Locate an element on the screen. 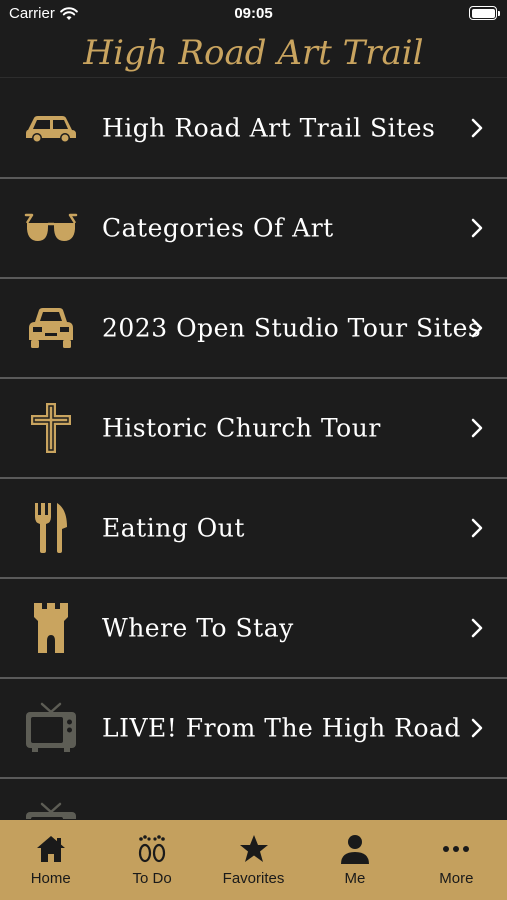 The height and width of the screenshot is (900, 507). tab-me: Me is located at coordinates (354, 860).